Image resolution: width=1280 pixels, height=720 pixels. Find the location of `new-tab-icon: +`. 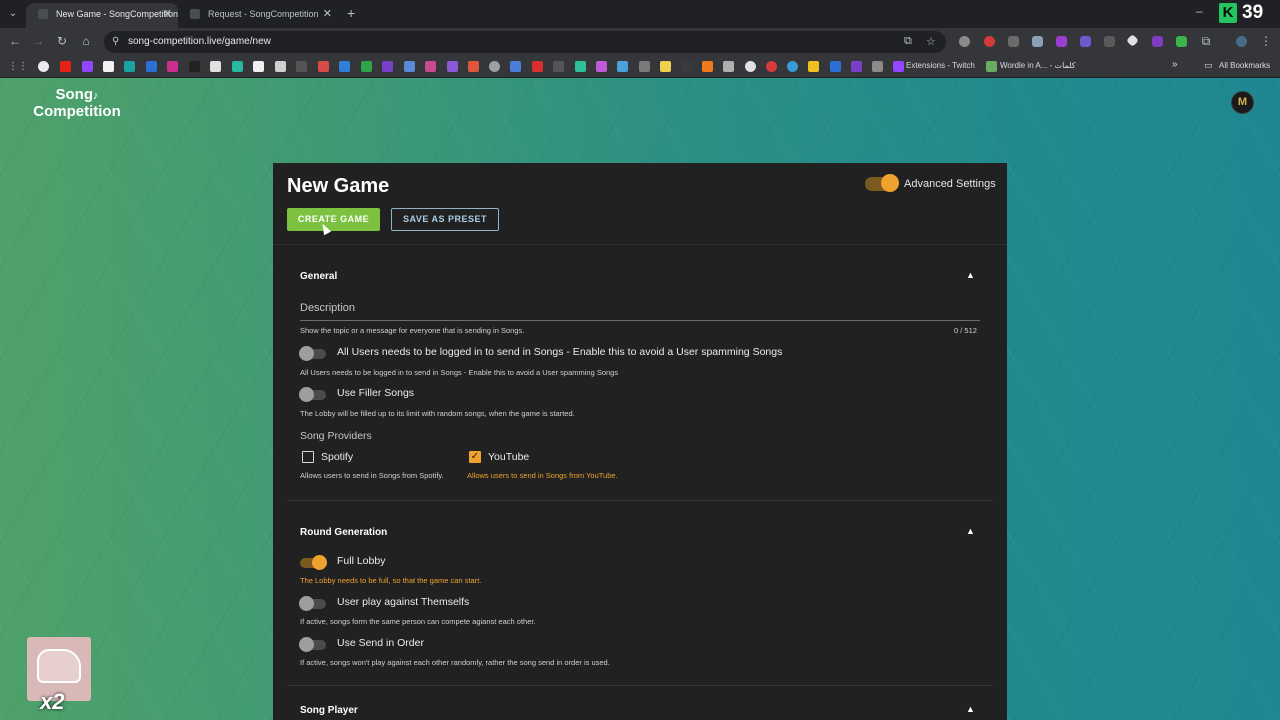

new-tab-icon: + is located at coordinates (351, 13).